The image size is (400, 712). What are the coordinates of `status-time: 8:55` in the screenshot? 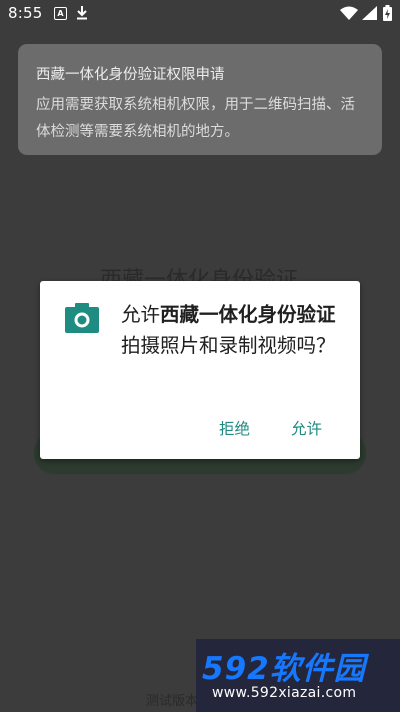 It's located at (25, 13).